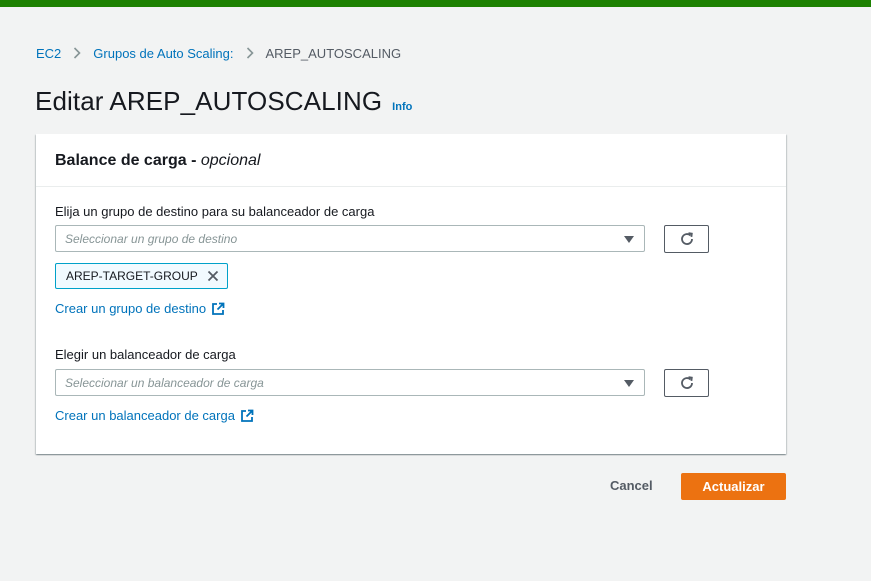  I want to click on cancel-button: Cancel, so click(631, 485).